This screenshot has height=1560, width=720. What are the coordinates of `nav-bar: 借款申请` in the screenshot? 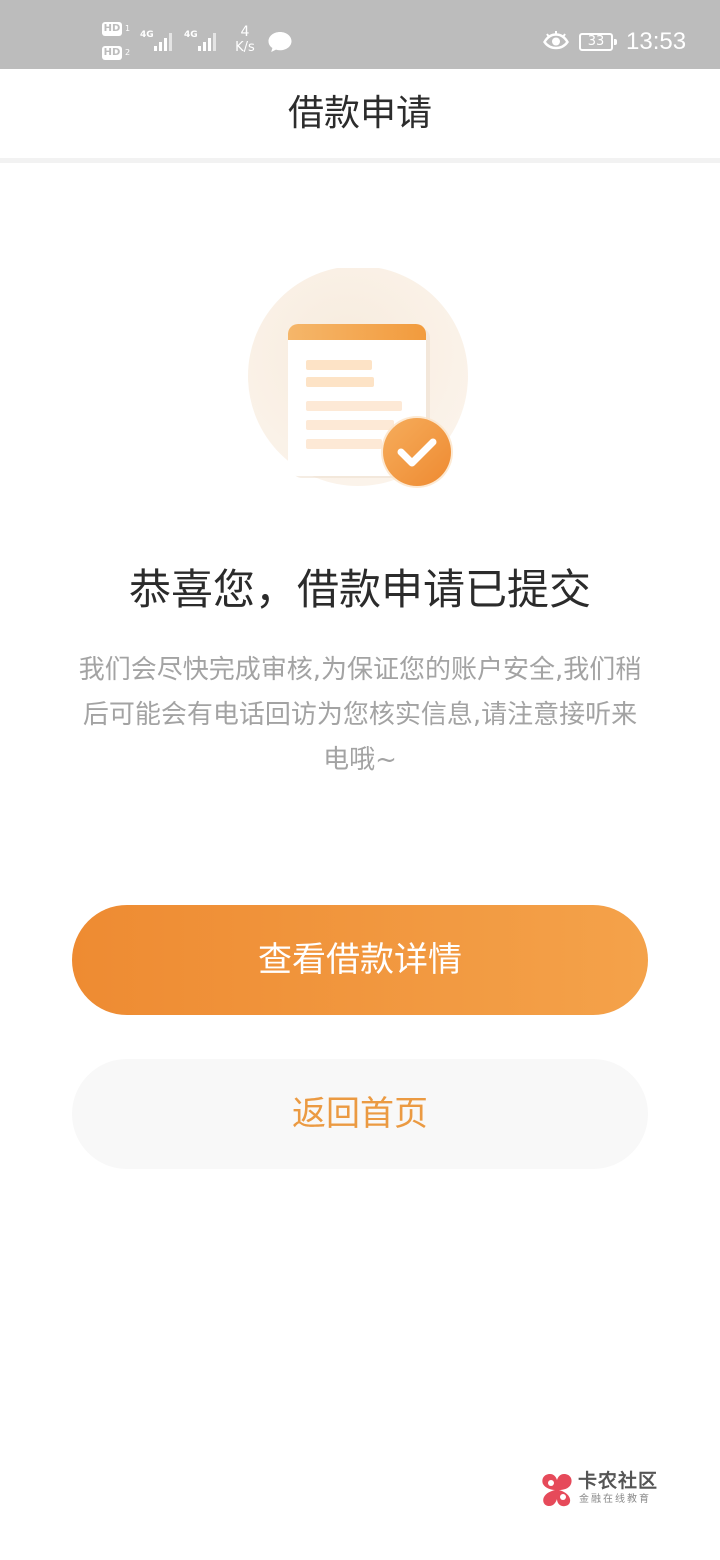 It's located at (360, 116).